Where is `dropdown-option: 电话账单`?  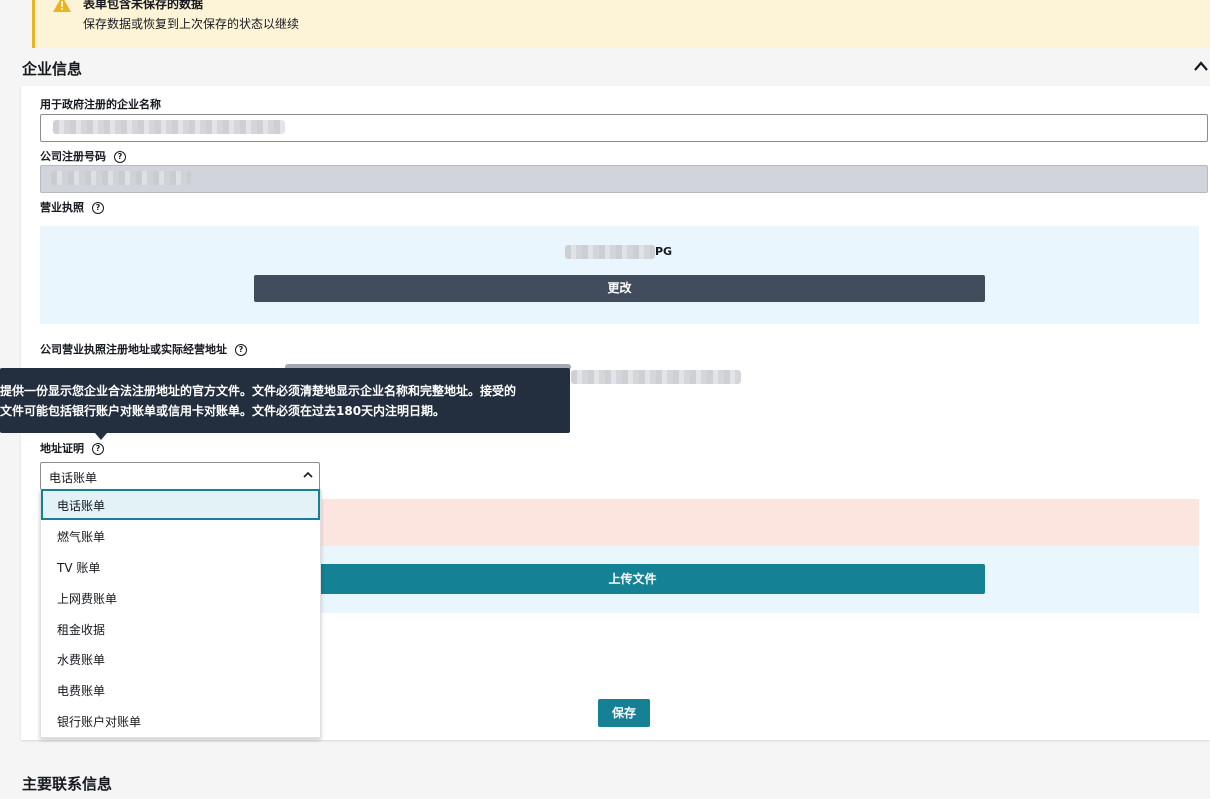
dropdown-option: 电话账单 is located at coordinates (180, 504).